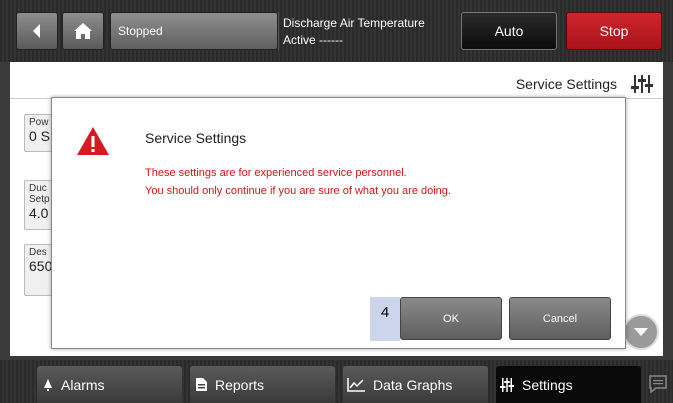 Image resolution: width=673 pixels, height=403 pixels. Describe the element at coordinates (509, 31) in the screenshot. I see `auto-button: Auto` at that location.